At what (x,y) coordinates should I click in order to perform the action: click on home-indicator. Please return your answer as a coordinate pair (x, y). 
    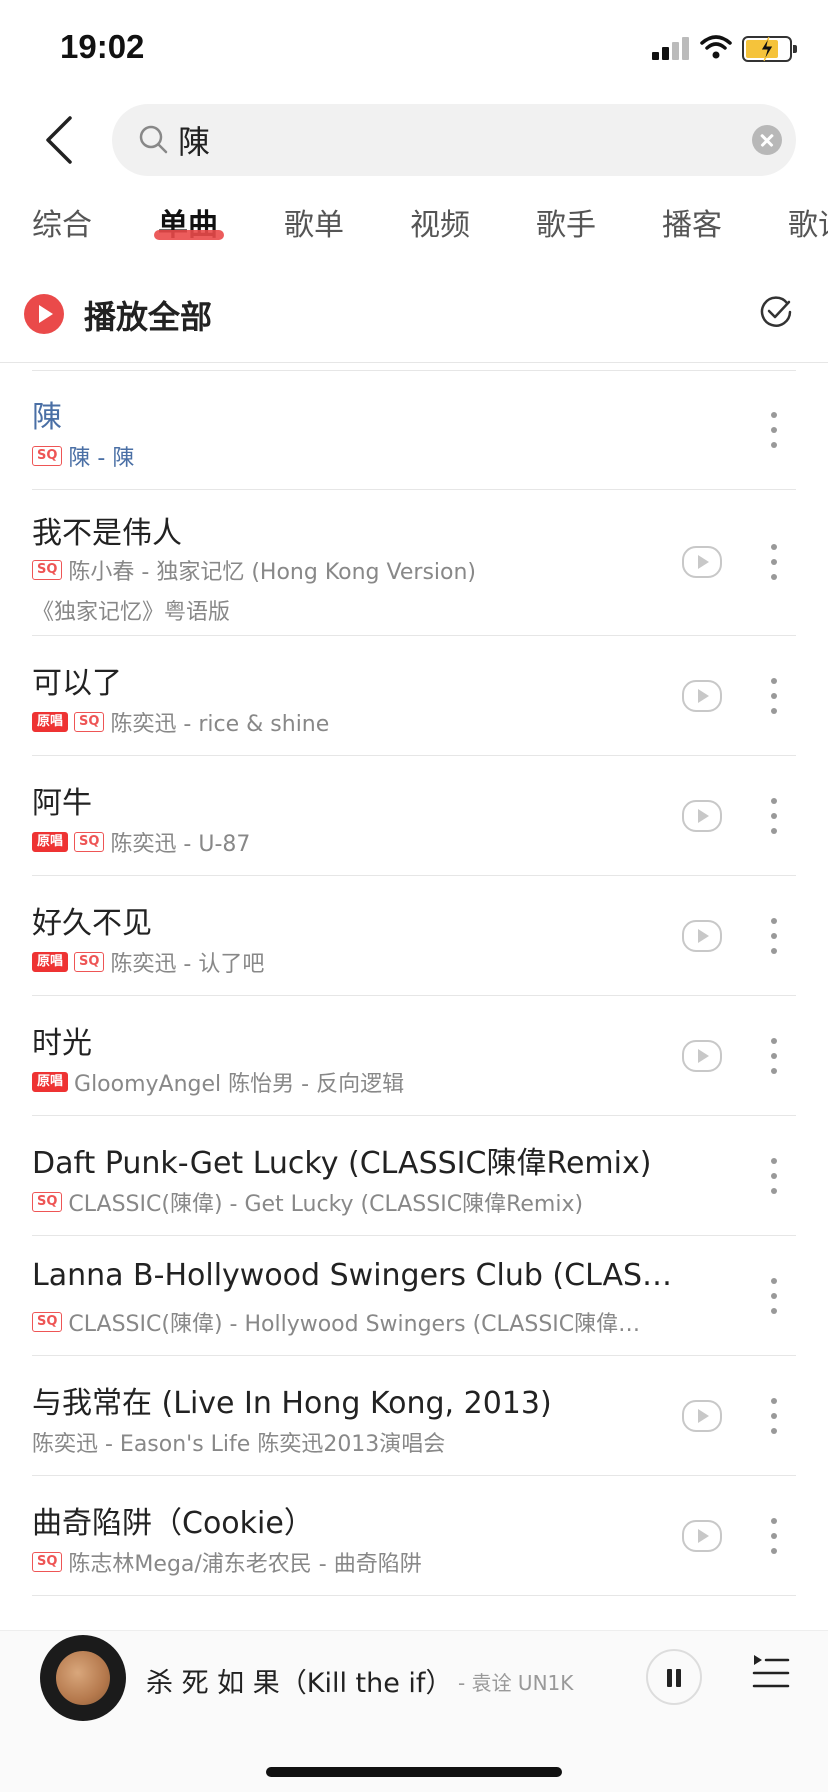
    Looking at the image, I should click on (414, 1772).